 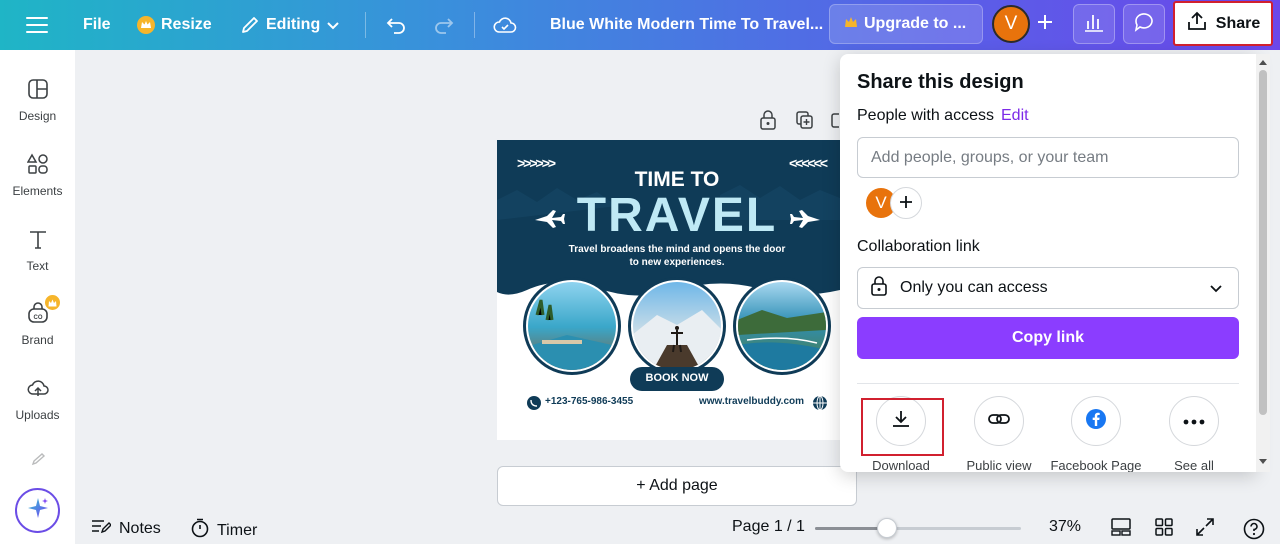 I want to click on sidebar-item-label: Text, so click(x=37, y=266).